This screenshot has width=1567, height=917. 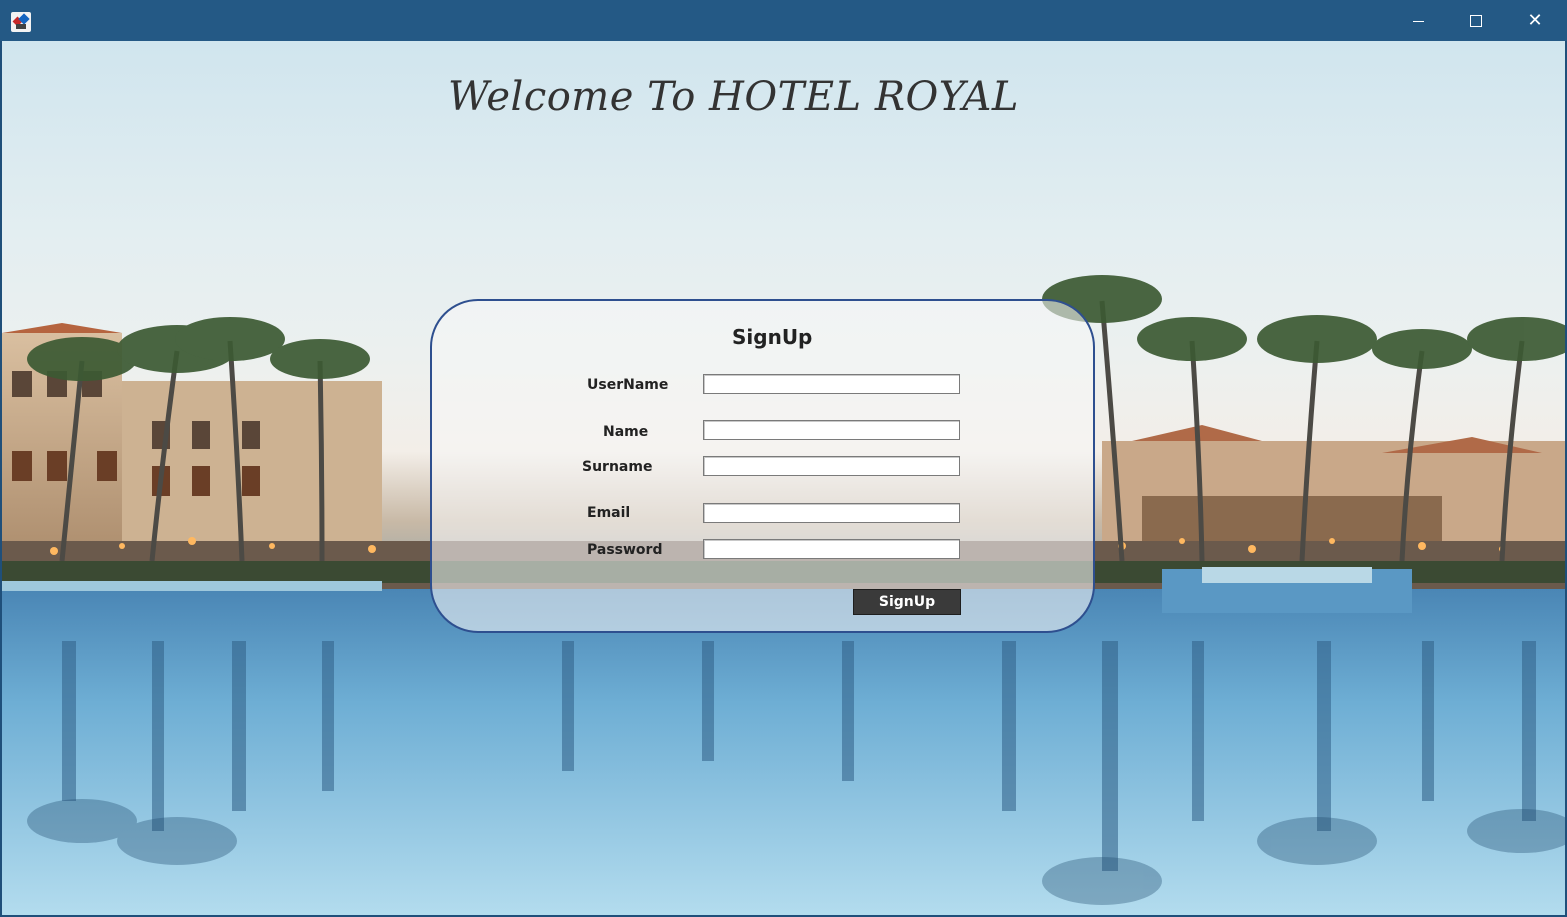 I want to click on password-label: Password, so click(x=625, y=550).